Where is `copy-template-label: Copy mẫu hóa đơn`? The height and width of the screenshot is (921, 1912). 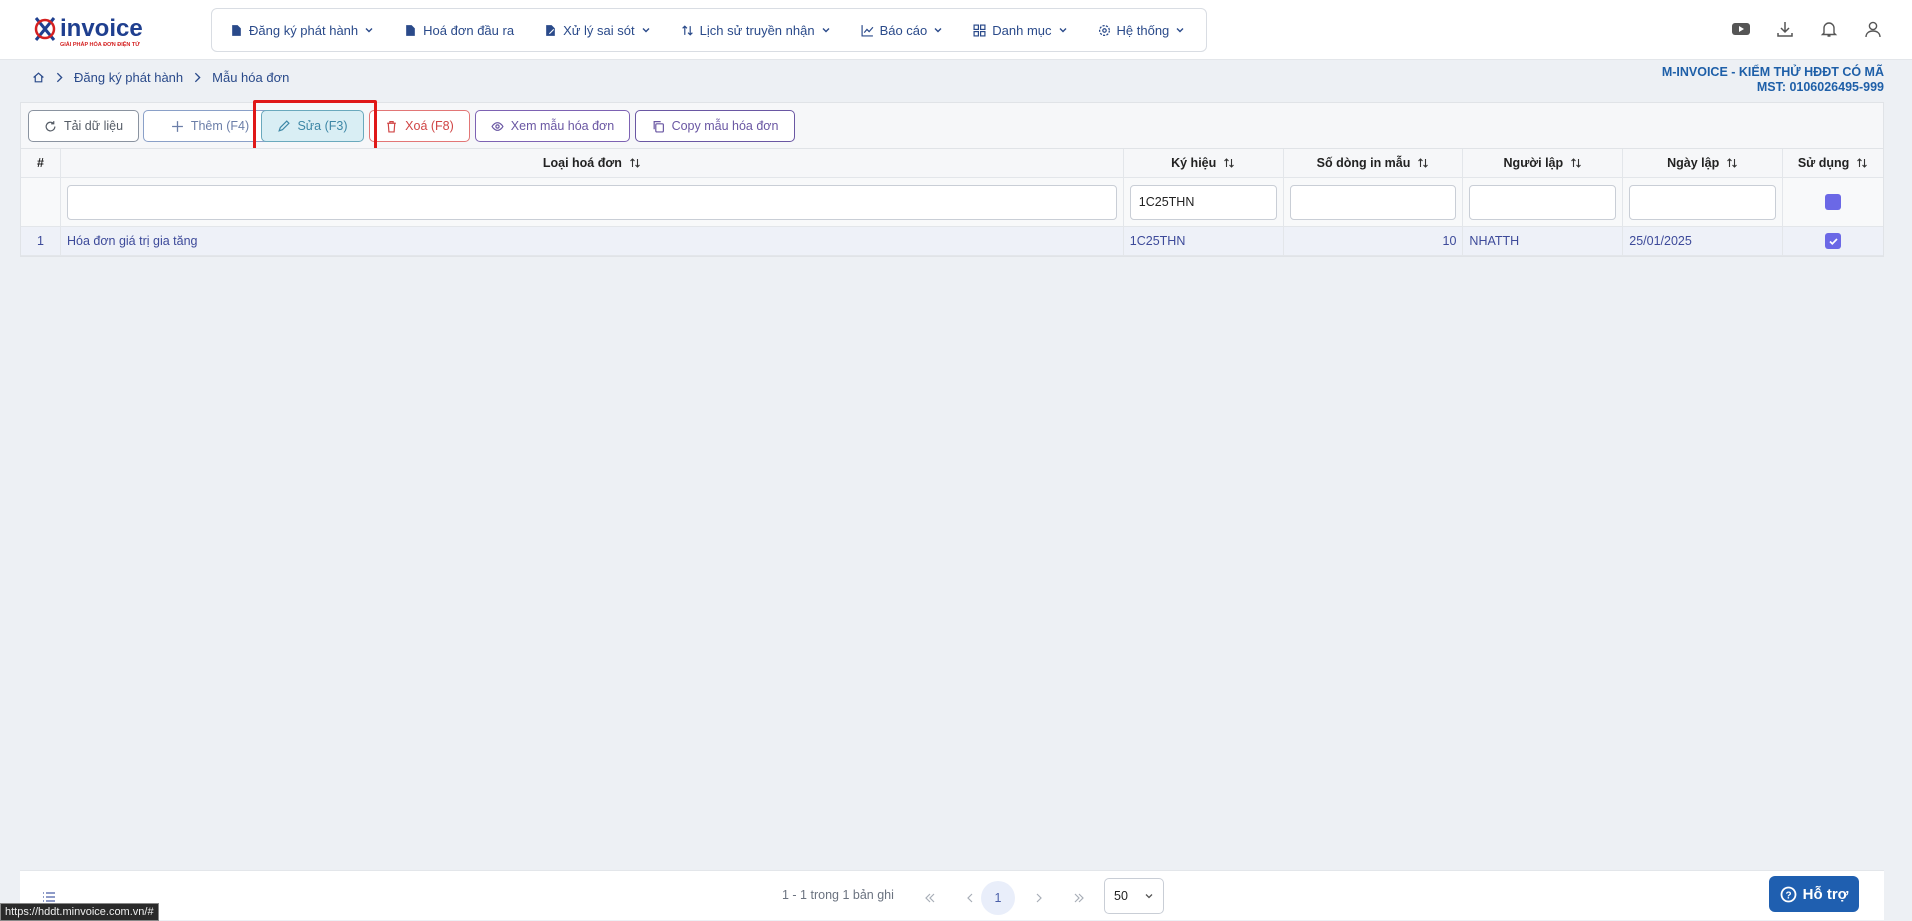
copy-template-label: Copy mẫu hóa đơn is located at coordinates (725, 126).